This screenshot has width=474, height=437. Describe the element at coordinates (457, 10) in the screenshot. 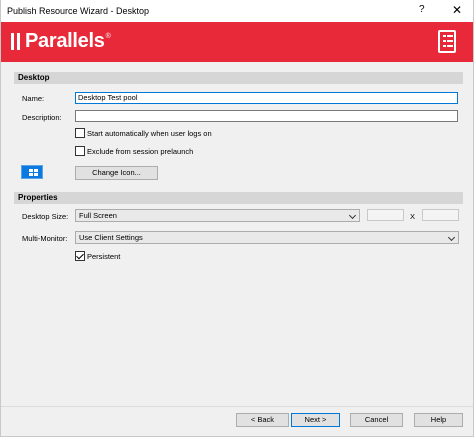

I see `close-icon: ✕` at that location.